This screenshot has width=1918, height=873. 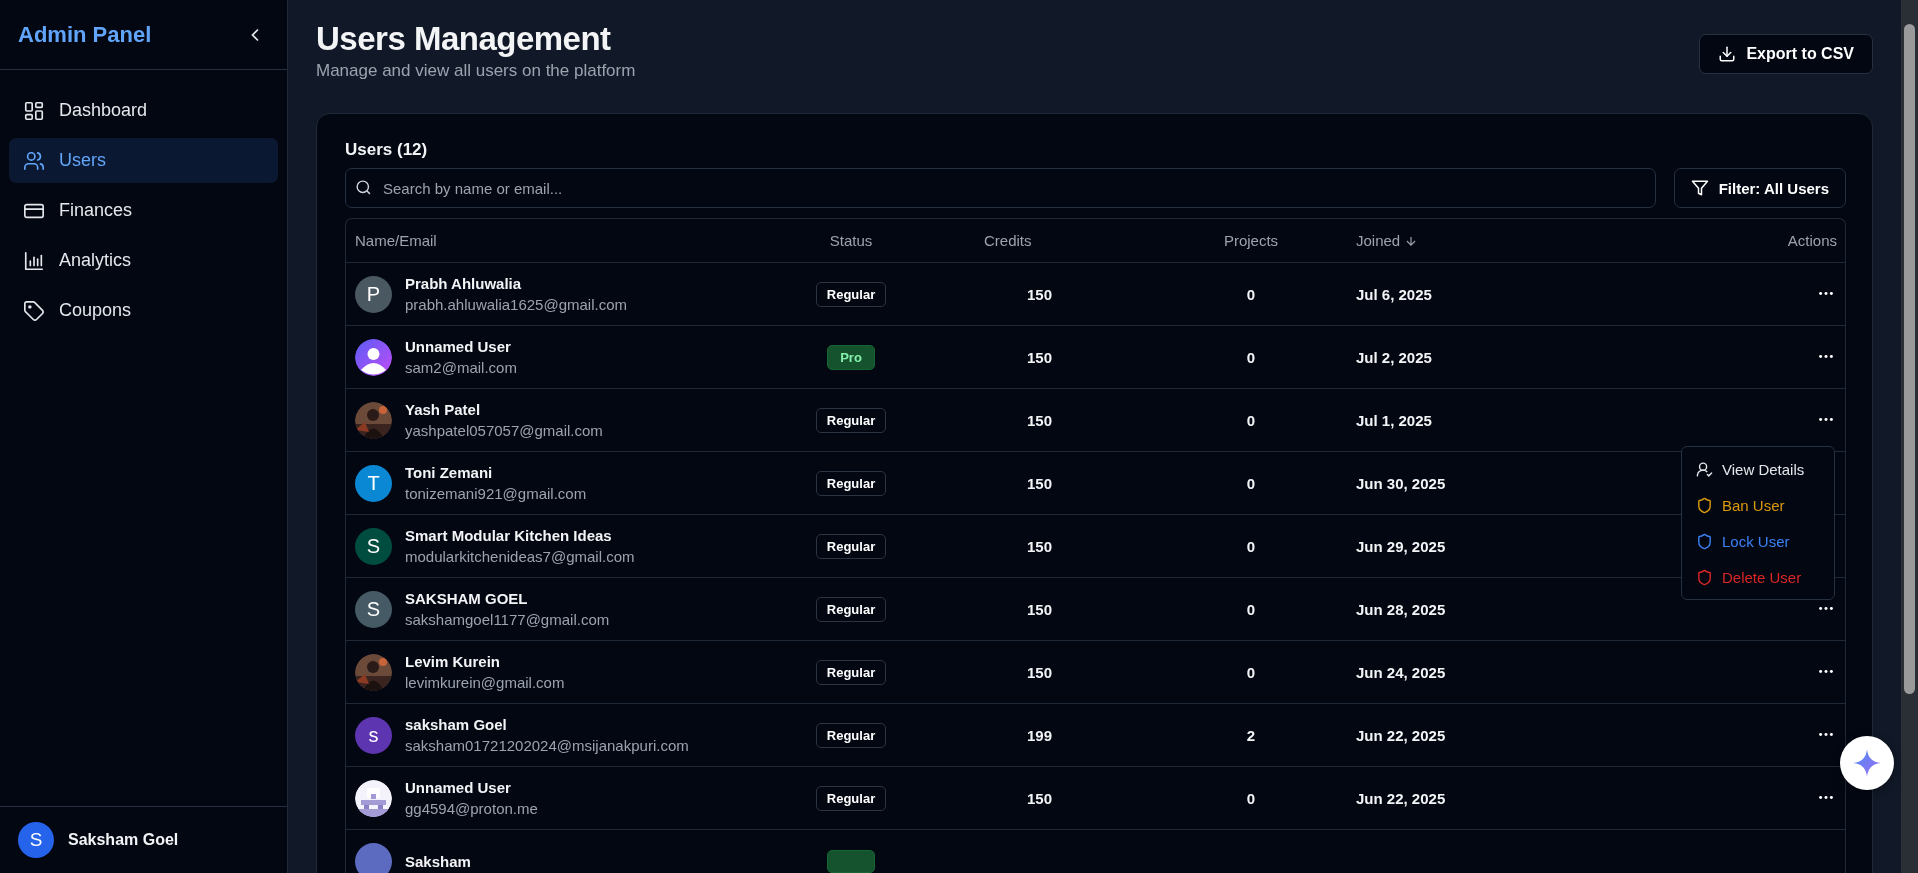 I want to click on download-icon, so click(x=1727, y=54).